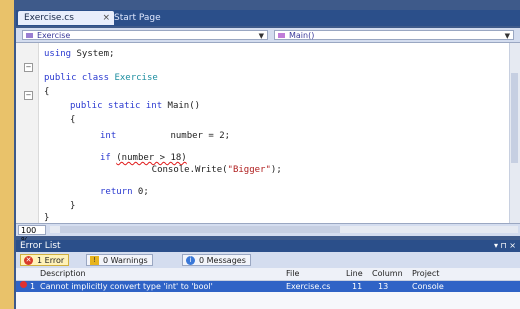  What do you see at coordinates (308, 286) in the screenshot?
I see `error-file: Exercise.cs` at bounding box center [308, 286].